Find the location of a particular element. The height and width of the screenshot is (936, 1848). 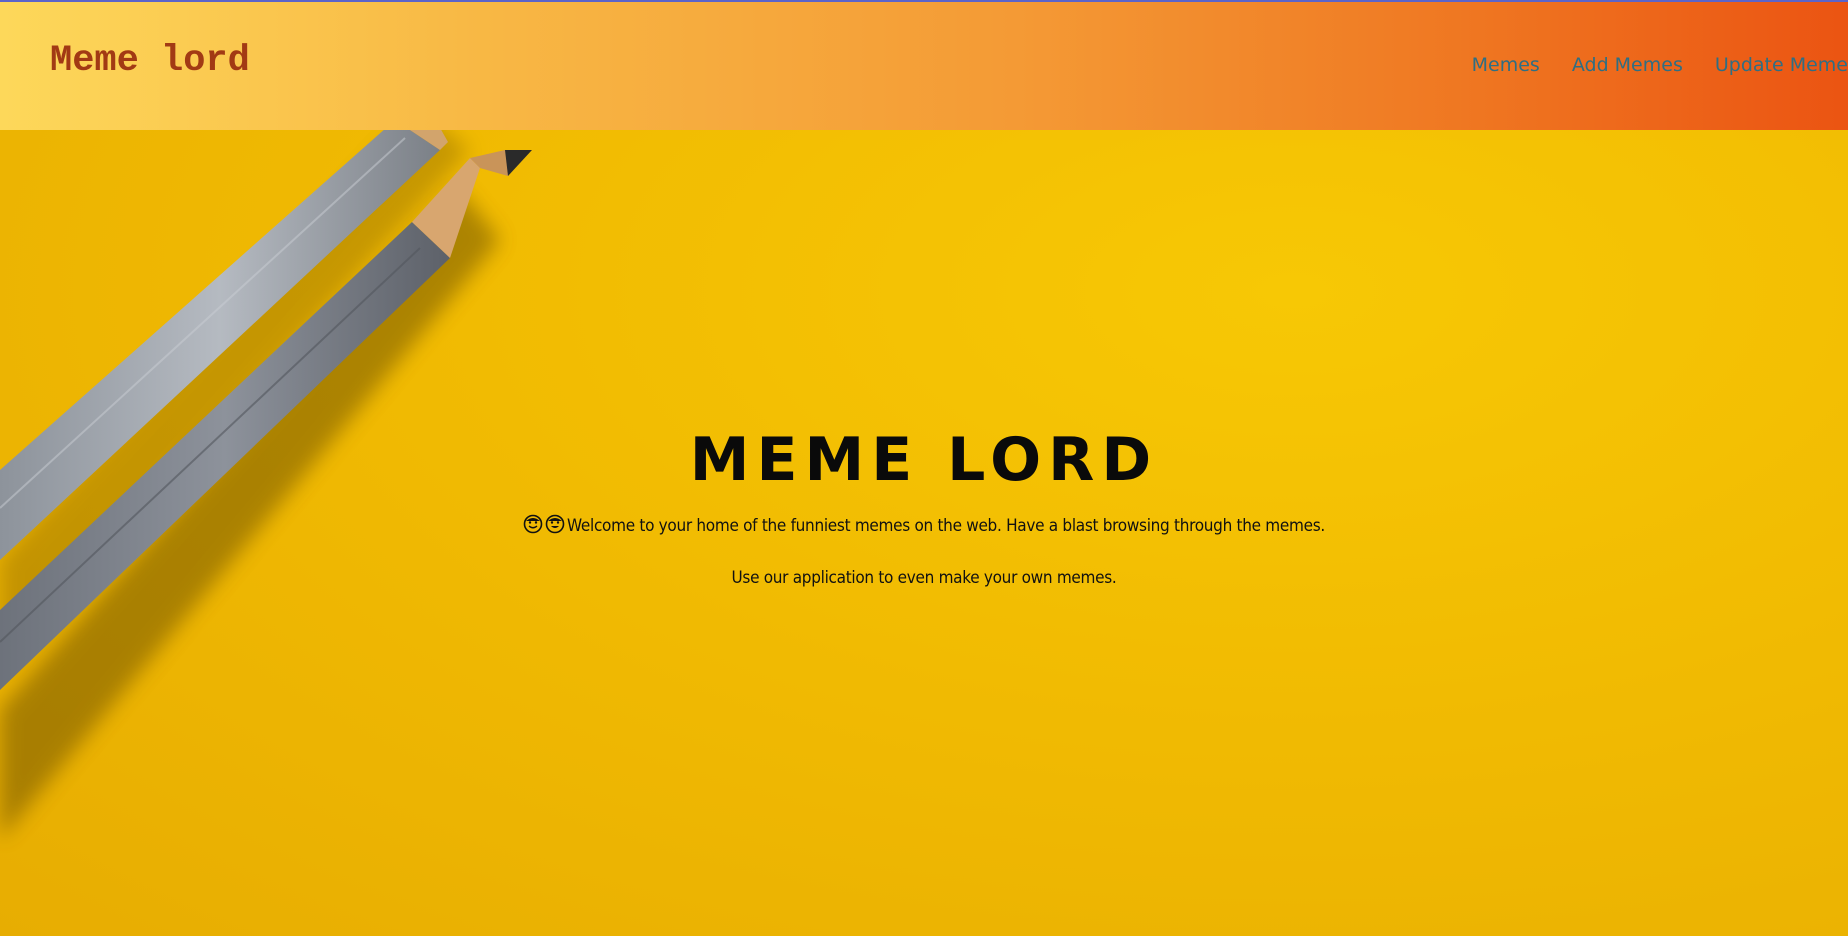

top-navigation-bar: Meme lord Memes Add Memes Update Meme is located at coordinates (924, 65).